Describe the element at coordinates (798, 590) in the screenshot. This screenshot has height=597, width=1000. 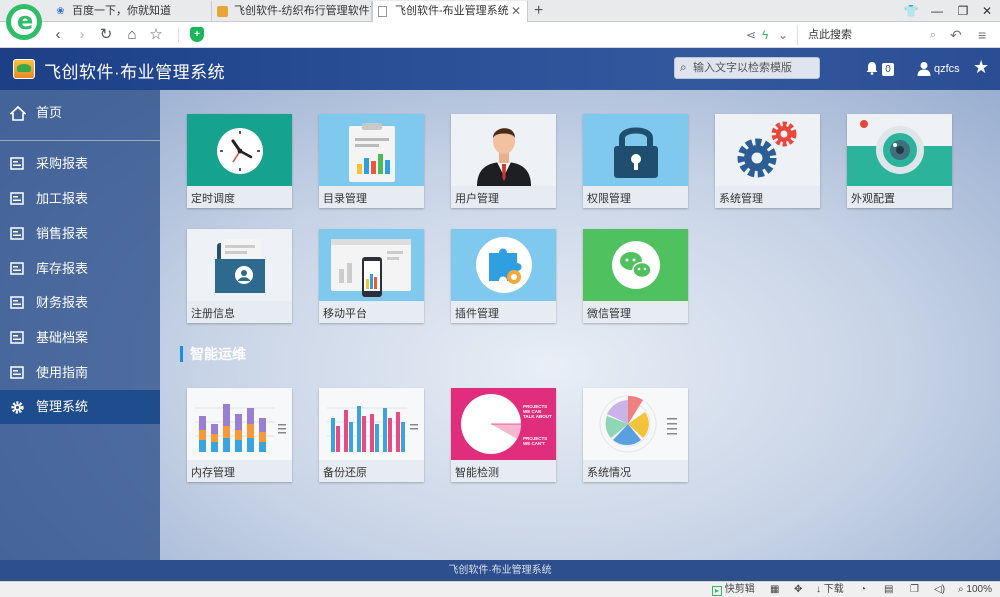
I see `puzzle-plugin-icon: ✥` at that location.